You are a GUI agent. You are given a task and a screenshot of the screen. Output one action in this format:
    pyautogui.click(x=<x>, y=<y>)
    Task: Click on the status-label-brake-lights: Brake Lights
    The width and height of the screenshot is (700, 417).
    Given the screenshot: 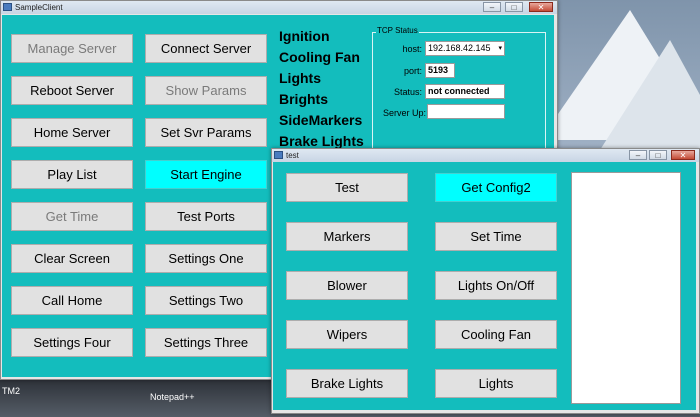 What is the action you would take?
    pyautogui.click(x=321, y=141)
    